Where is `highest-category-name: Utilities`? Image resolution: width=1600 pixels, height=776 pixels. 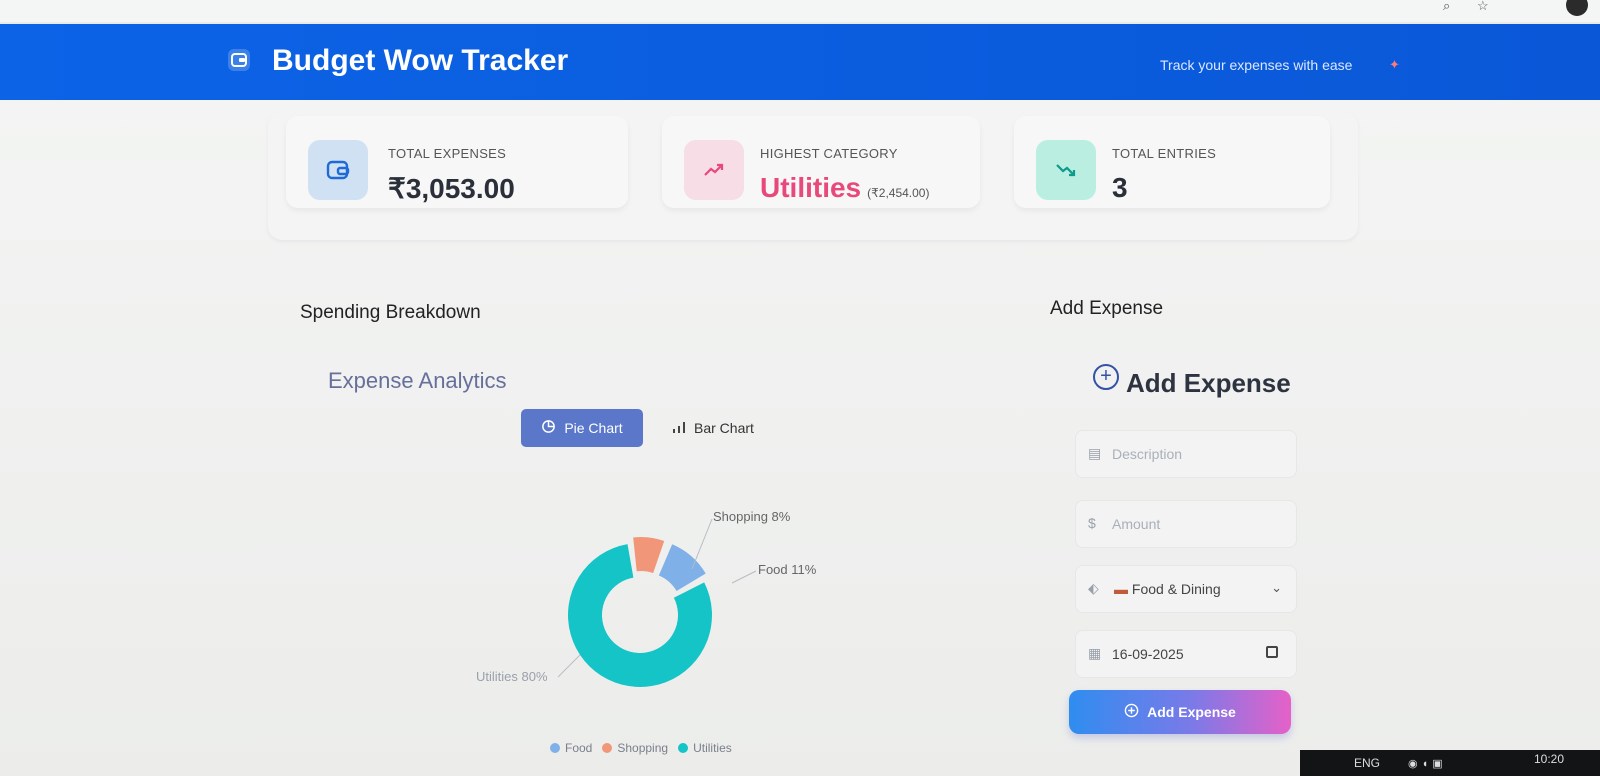 highest-category-name: Utilities is located at coordinates (811, 187).